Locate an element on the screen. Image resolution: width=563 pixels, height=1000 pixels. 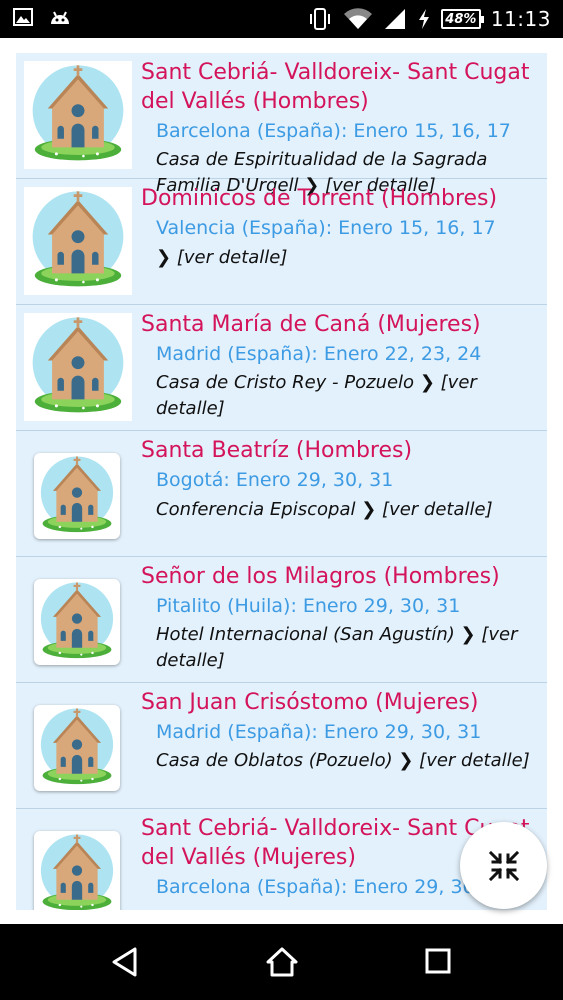
status-bar: 48% 11:13 is located at coordinates (281, 19).